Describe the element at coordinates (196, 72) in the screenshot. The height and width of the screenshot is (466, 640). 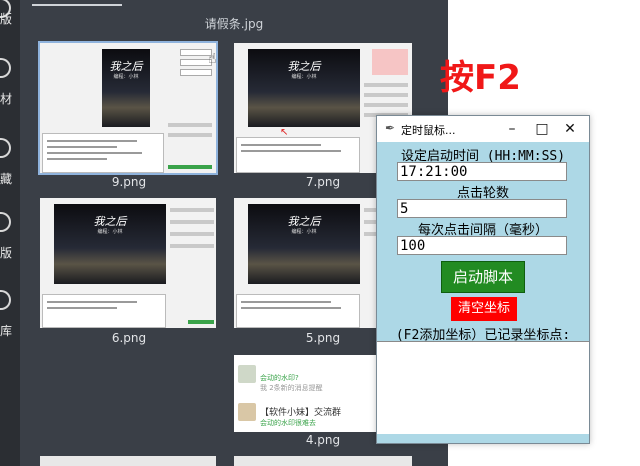
I see `form-field` at that location.